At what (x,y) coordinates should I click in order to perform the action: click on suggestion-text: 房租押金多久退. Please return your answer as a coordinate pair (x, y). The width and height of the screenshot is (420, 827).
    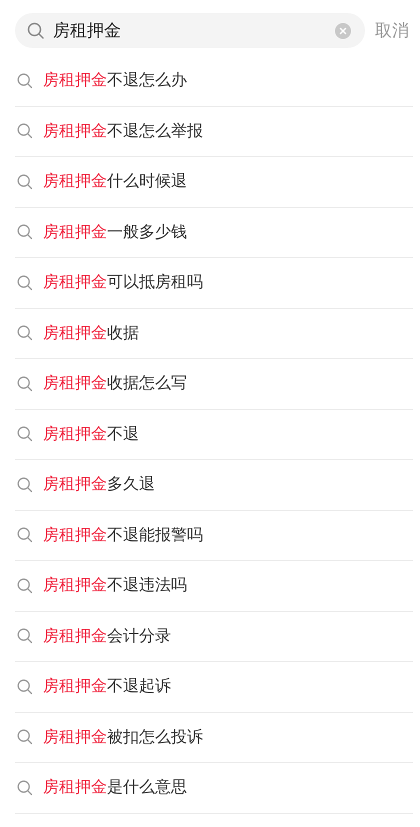
    Looking at the image, I should click on (99, 485).